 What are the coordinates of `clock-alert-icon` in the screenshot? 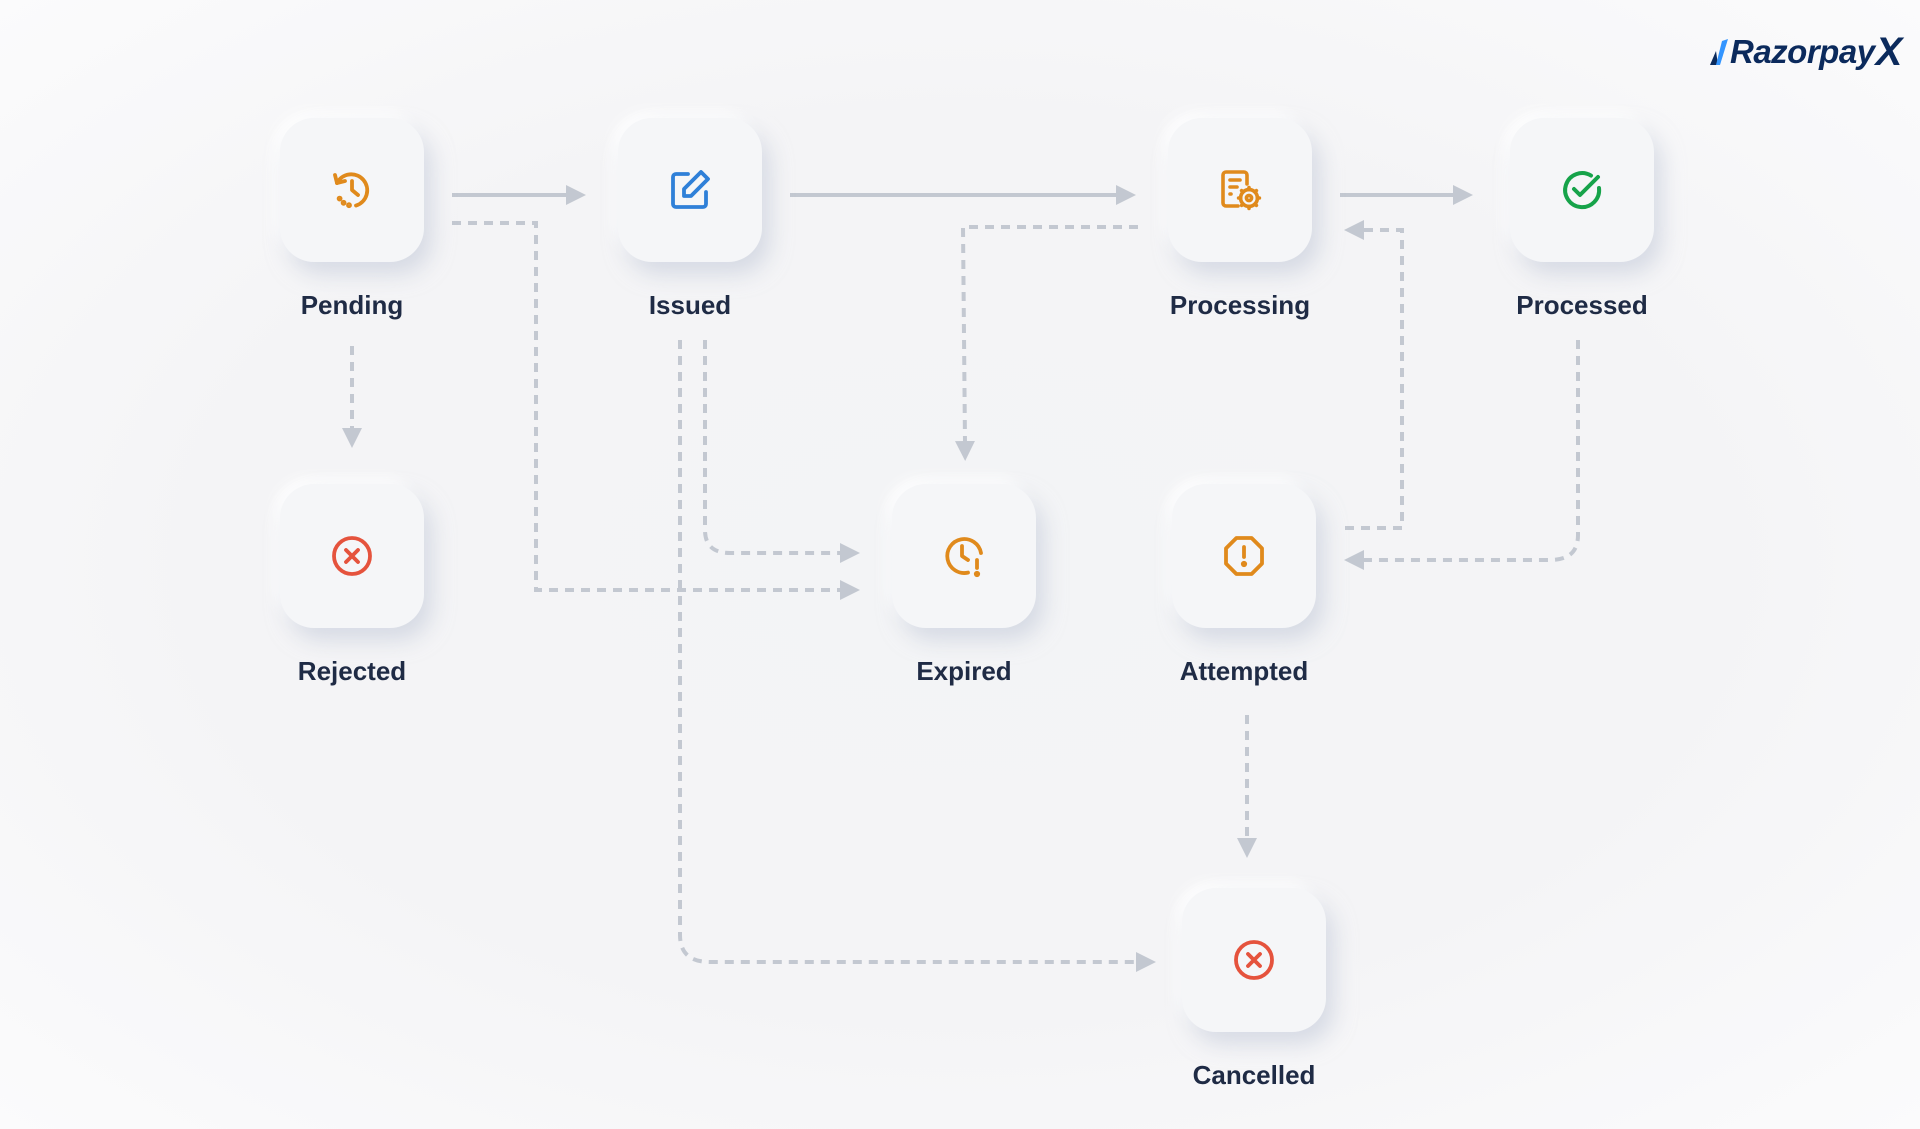 It's located at (964, 557).